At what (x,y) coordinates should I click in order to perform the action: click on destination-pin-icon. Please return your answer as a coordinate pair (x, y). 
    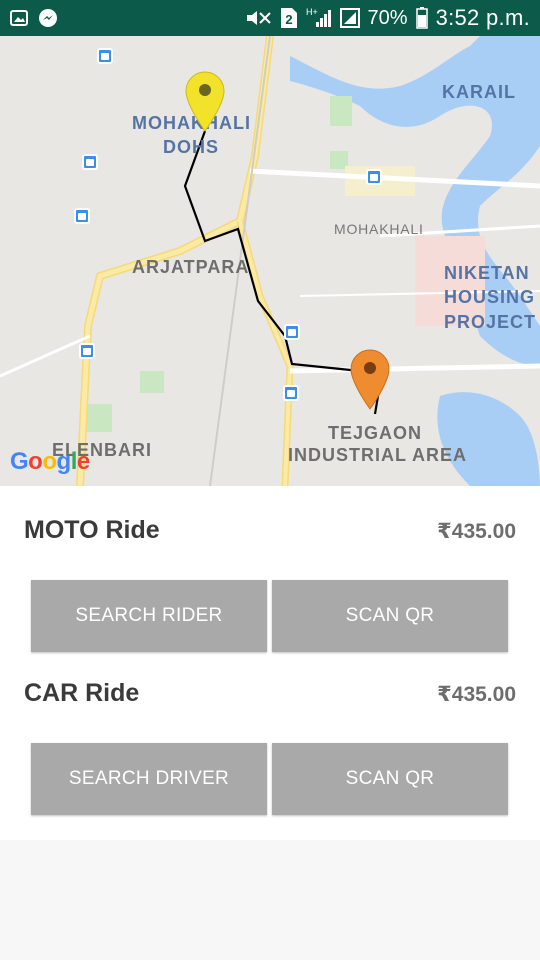
    Looking at the image, I should click on (370, 382).